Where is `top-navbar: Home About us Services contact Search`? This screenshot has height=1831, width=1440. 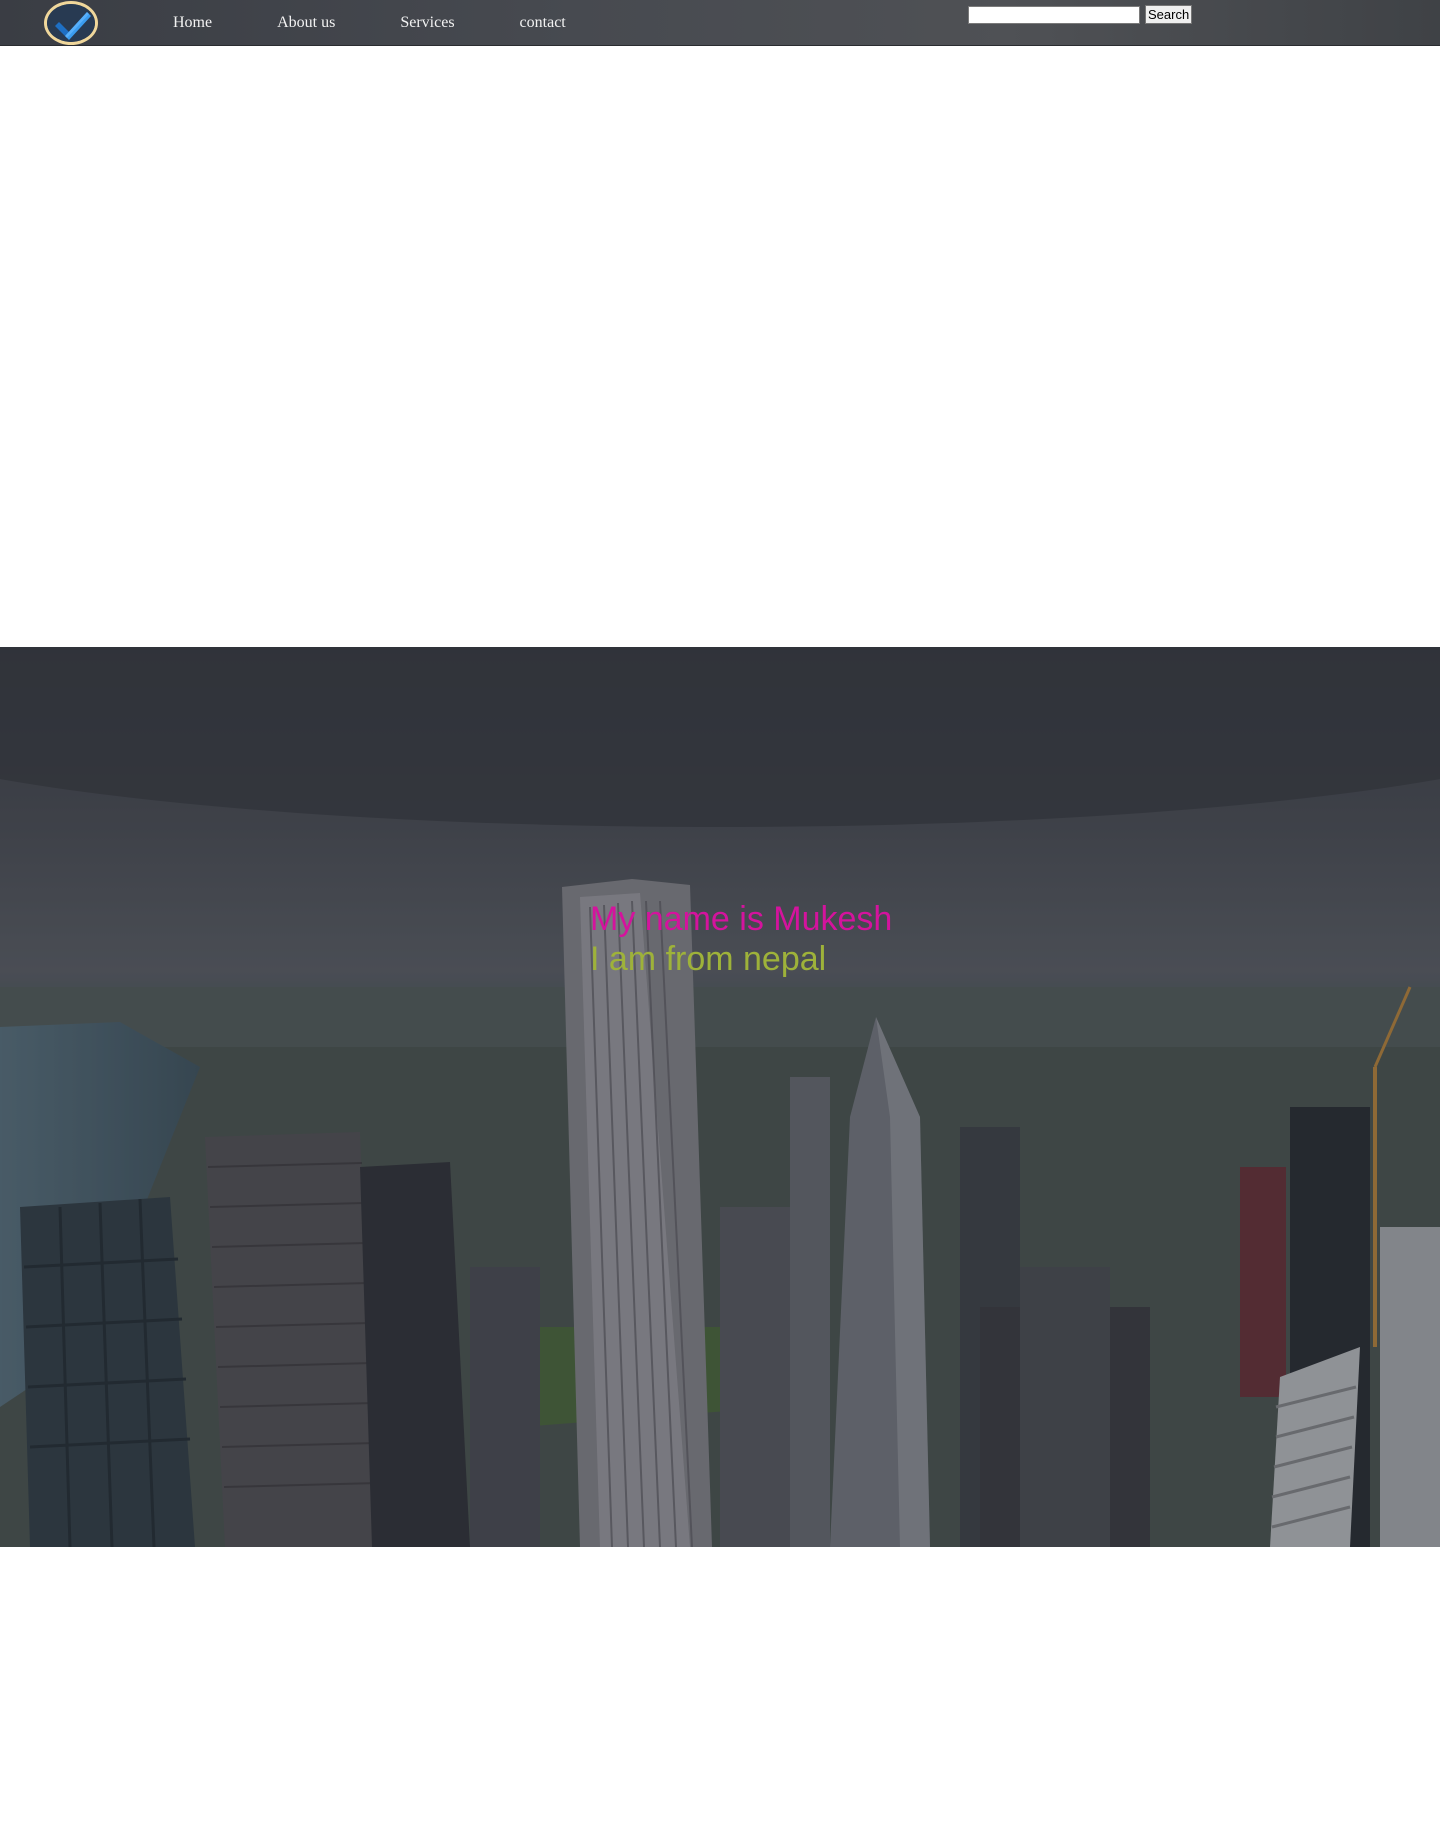 top-navbar: Home About us Services contact Search is located at coordinates (720, 23).